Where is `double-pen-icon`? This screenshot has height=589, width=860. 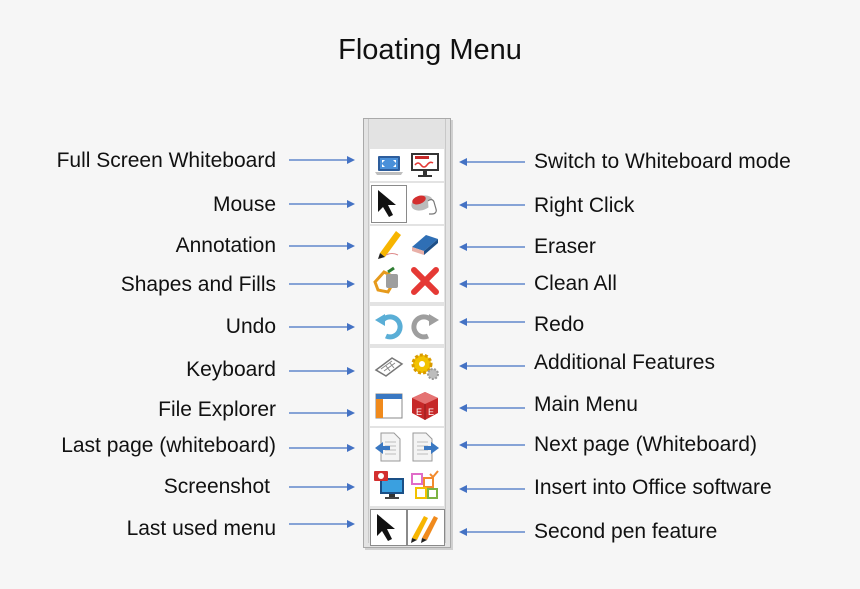
double-pen-icon is located at coordinates (426, 527).